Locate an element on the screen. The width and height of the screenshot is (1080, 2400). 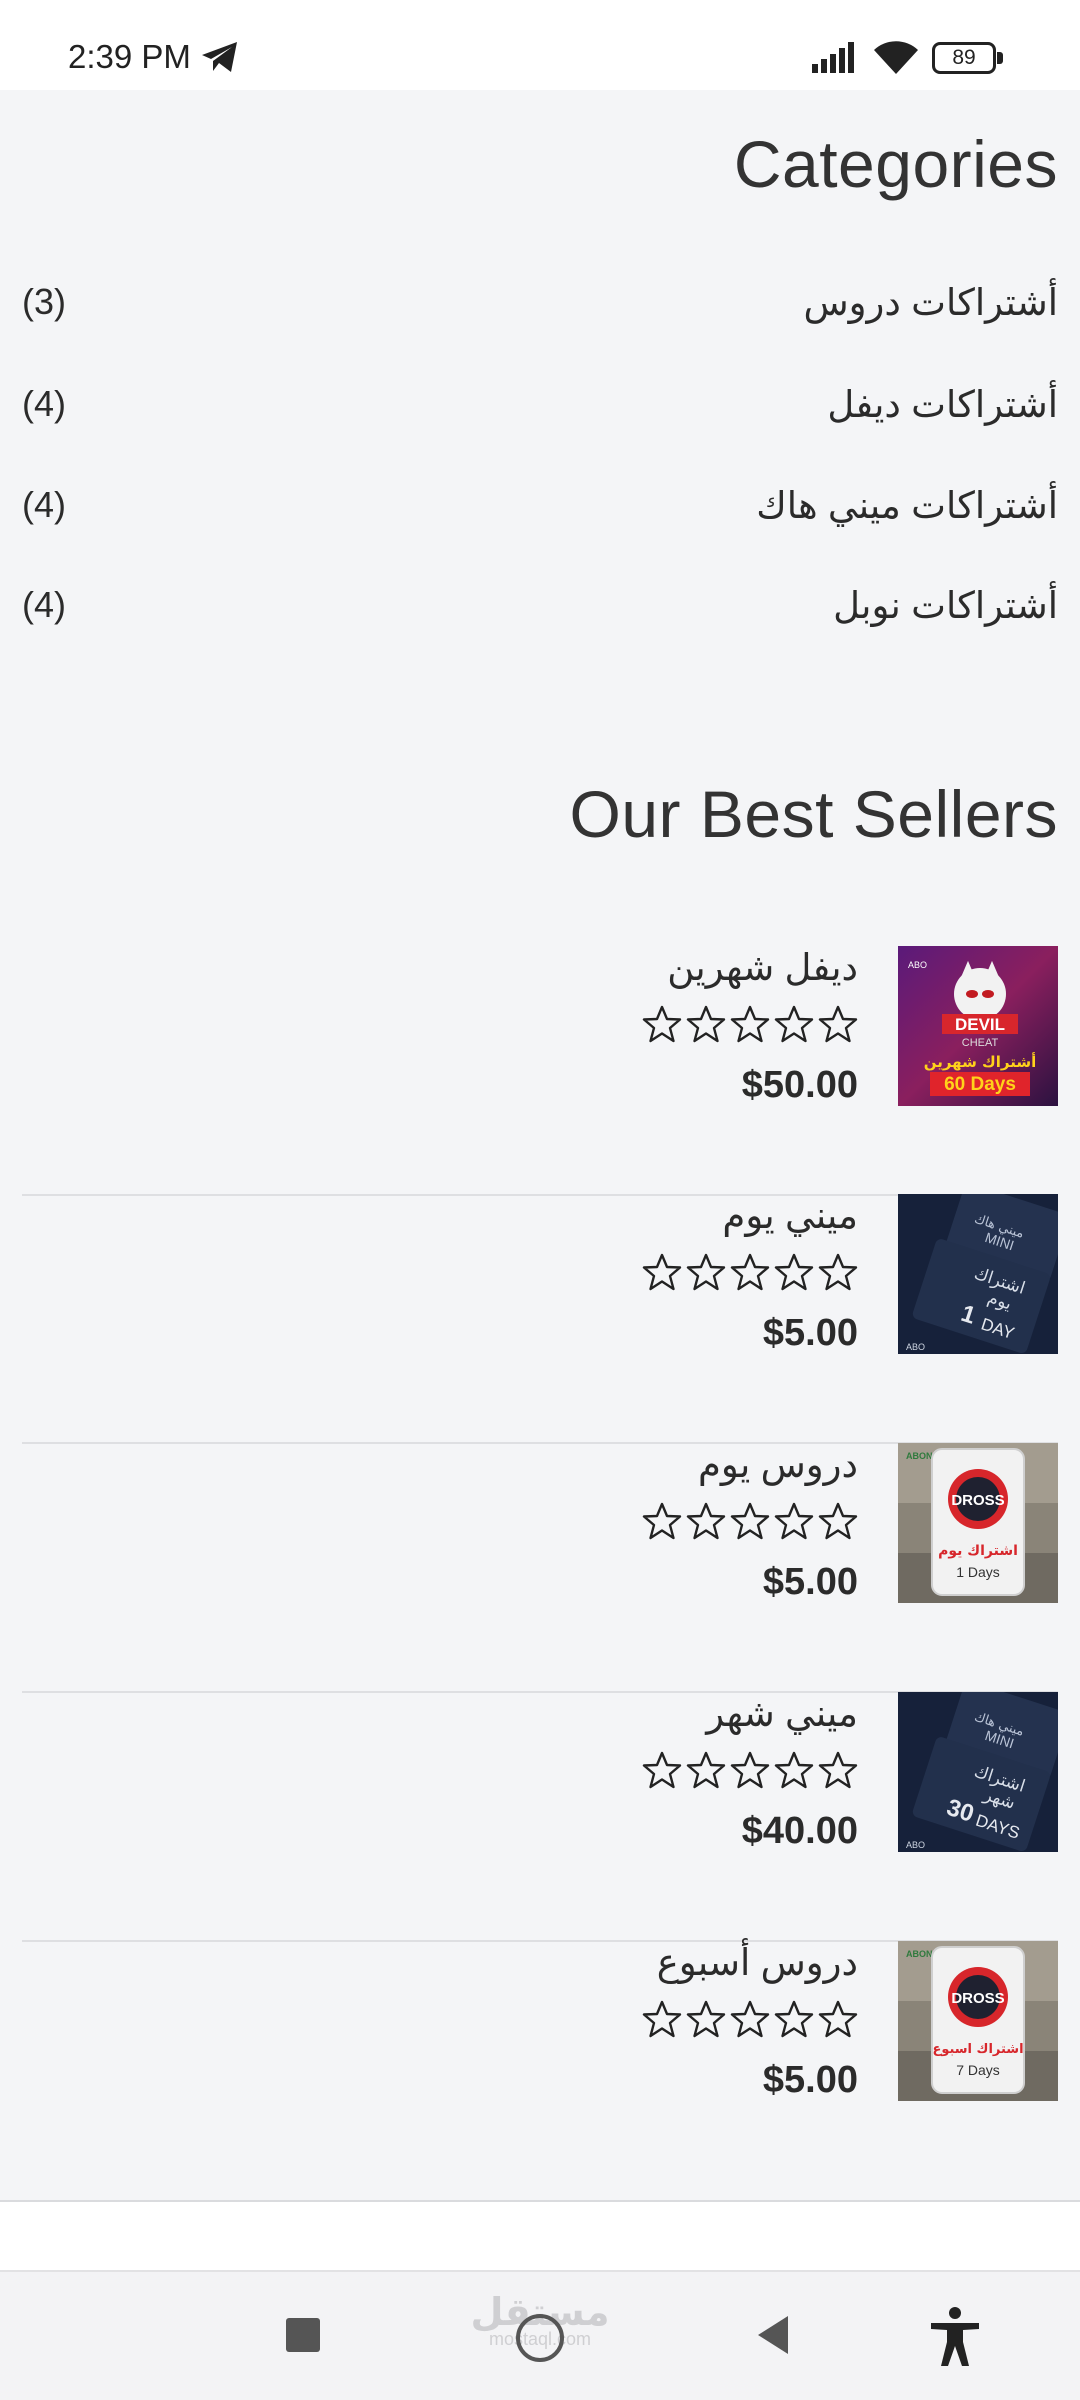
product-name: دروس أسبوع is located at coordinates (757, 1962).